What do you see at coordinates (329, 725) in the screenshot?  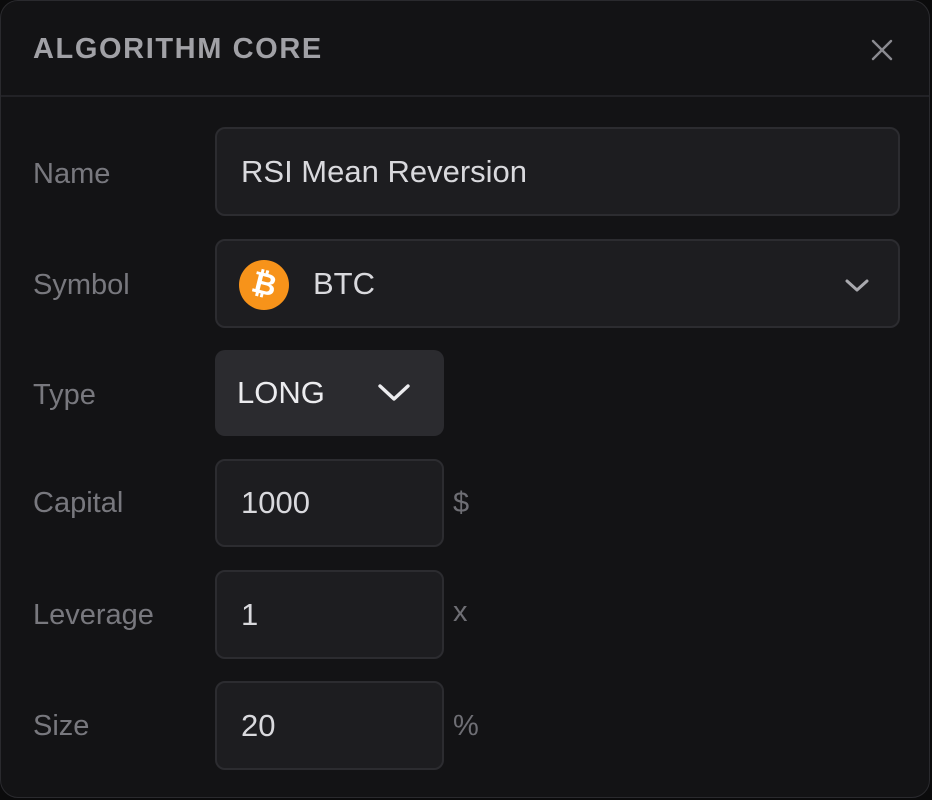 I see `size-input: 20` at bounding box center [329, 725].